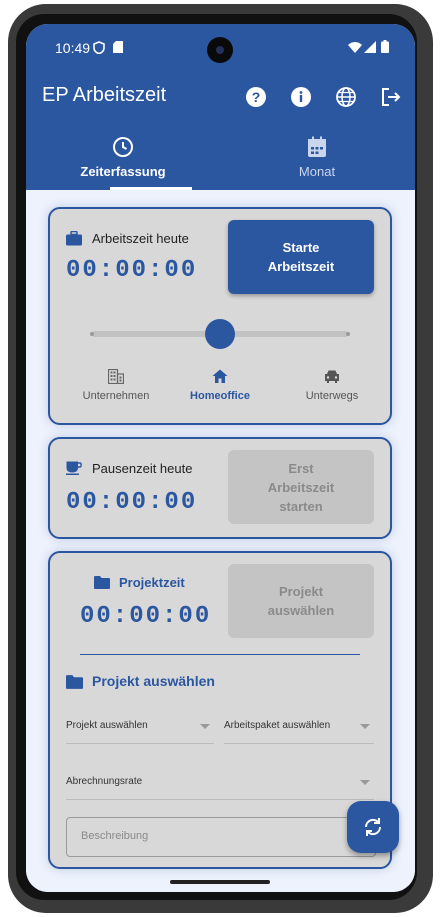 Image resolution: width=441 pixels, height=917 pixels. I want to click on start-work-button: Starte Arbeitszeit, so click(301, 257).